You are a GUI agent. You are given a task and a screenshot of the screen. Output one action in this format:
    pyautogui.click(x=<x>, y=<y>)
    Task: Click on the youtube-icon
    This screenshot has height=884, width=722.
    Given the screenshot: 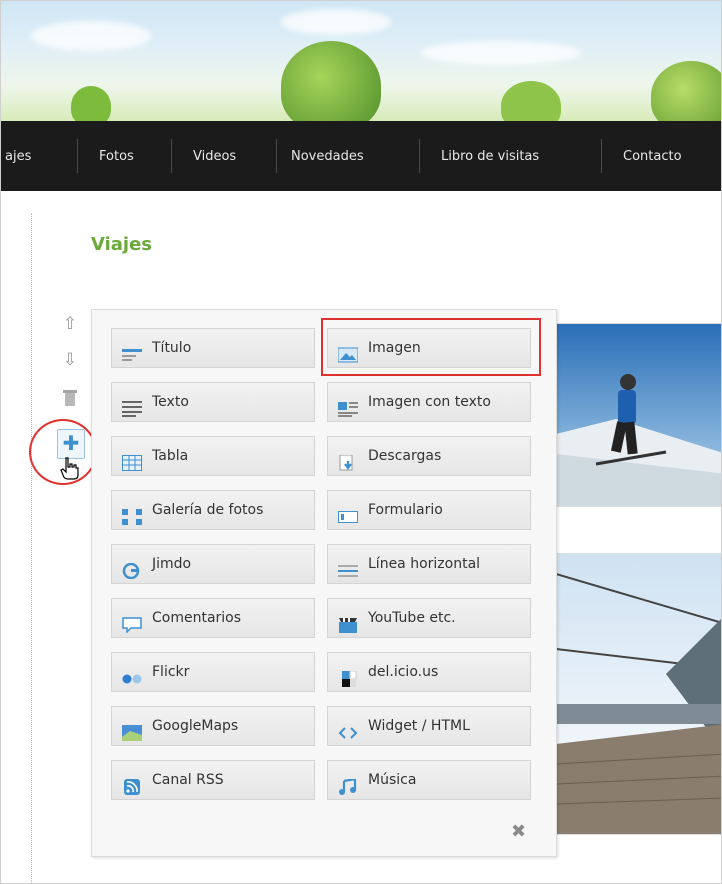 What is the action you would take?
    pyautogui.click(x=348, y=621)
    